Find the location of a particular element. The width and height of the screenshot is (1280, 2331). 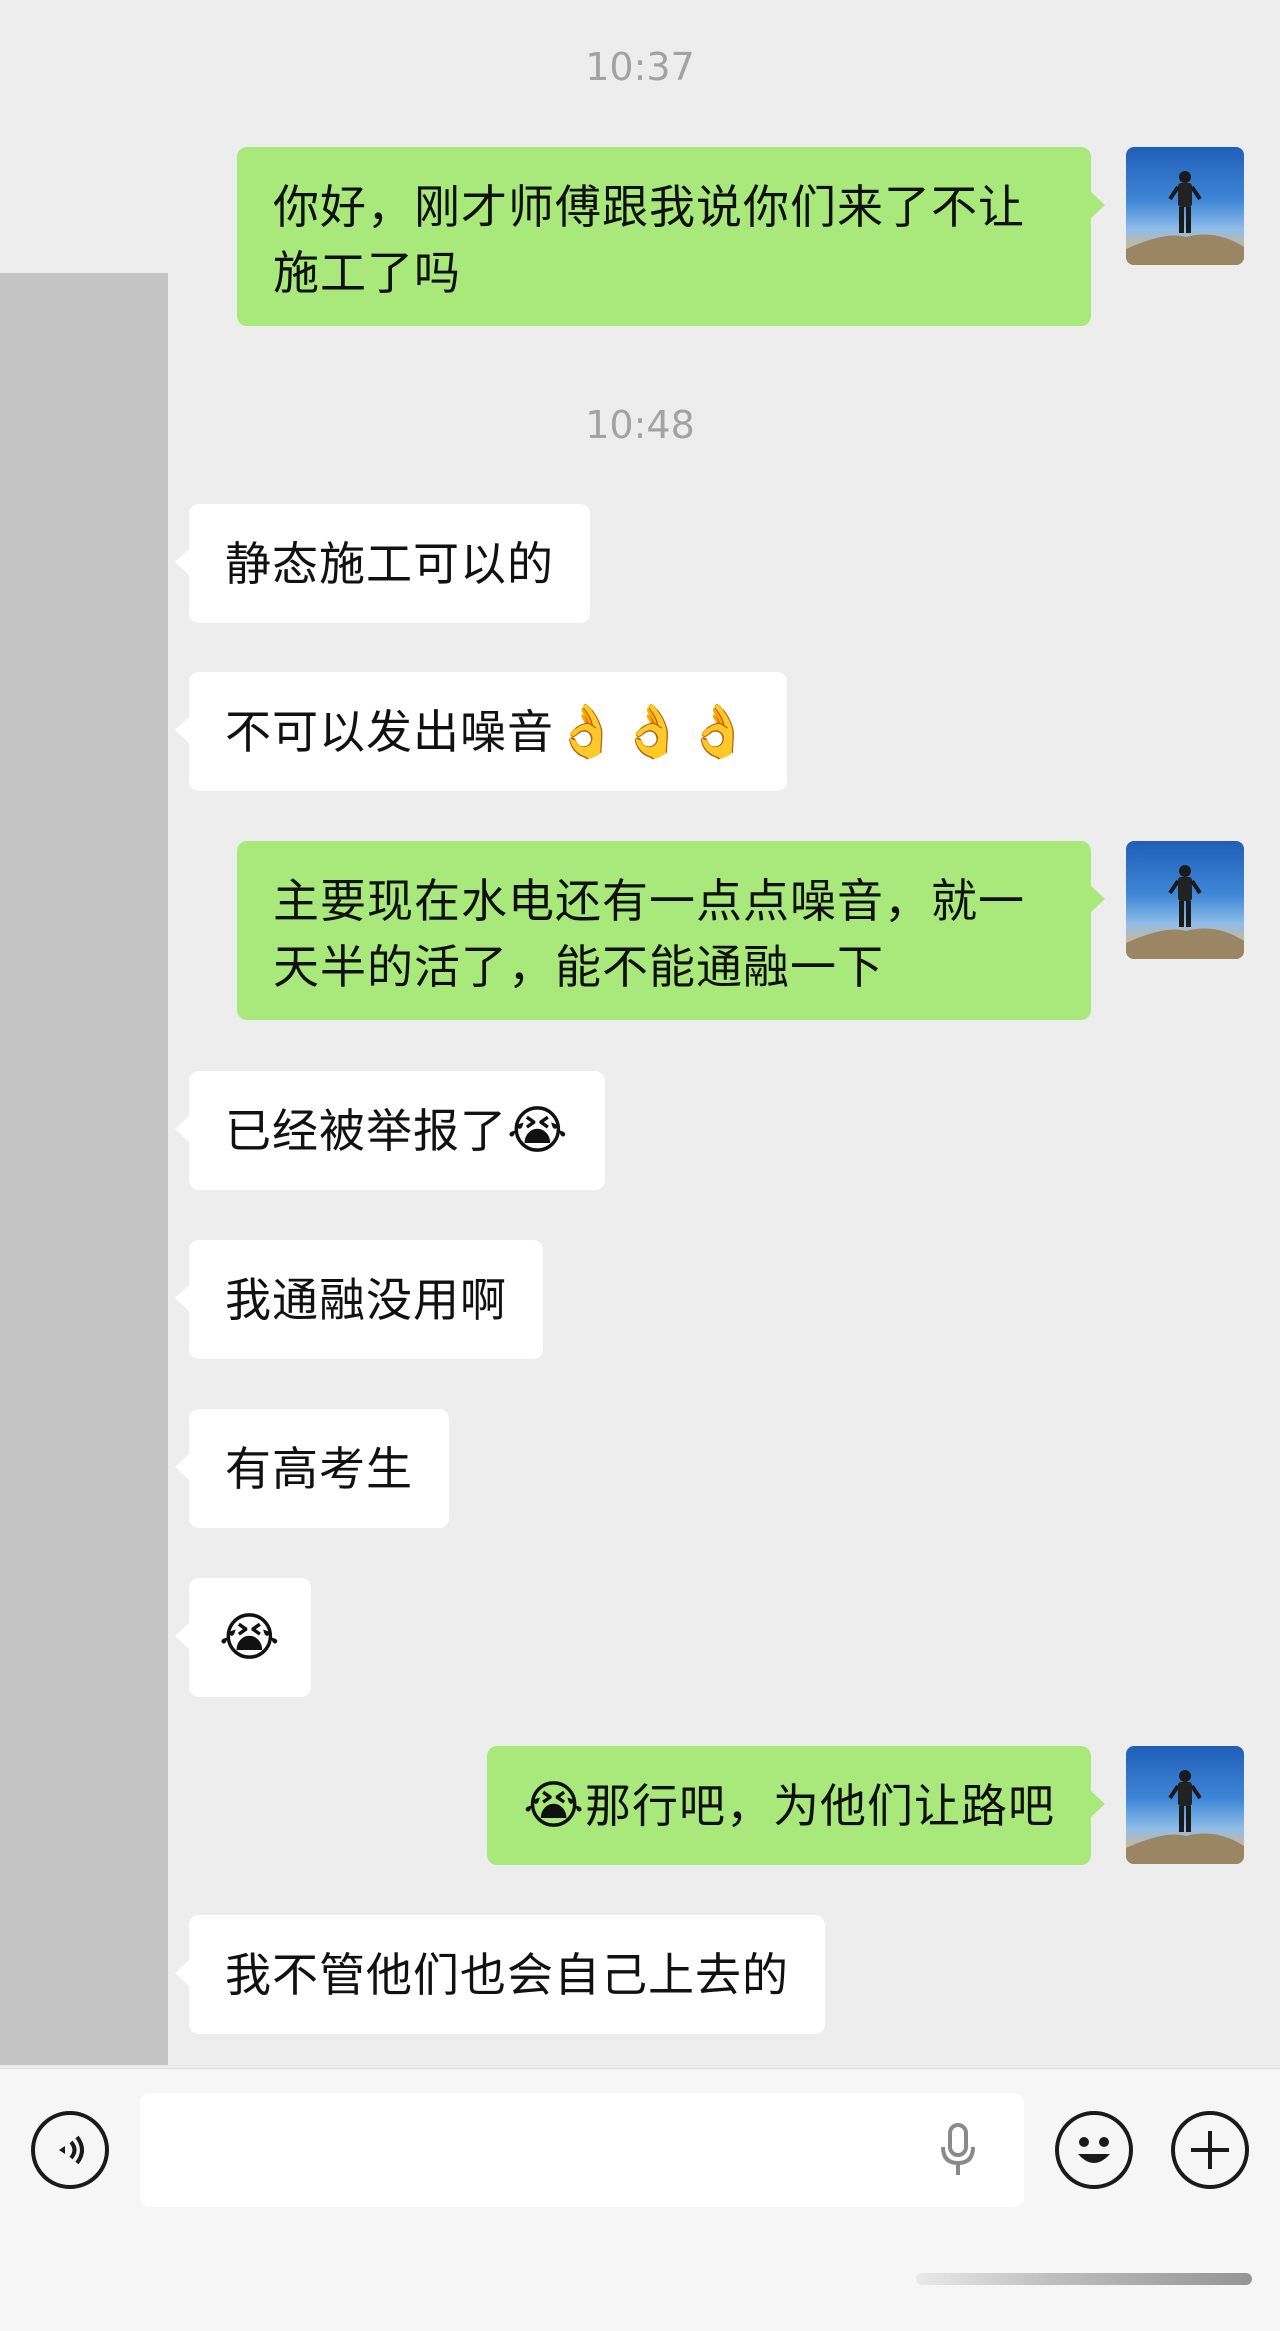

message-bubble-outgoing: 😭 那行吧，为他们让路吧 is located at coordinates (796, 1805).